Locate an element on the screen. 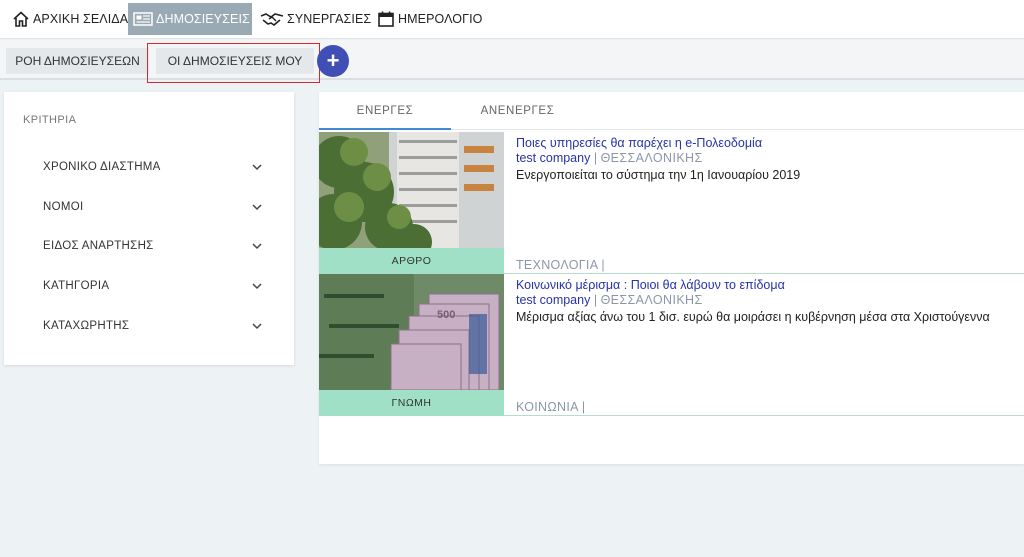 The width and height of the screenshot is (1024, 557). filter-label: ΚΑΤΗΓΟΡΙΑ is located at coordinates (76, 286).